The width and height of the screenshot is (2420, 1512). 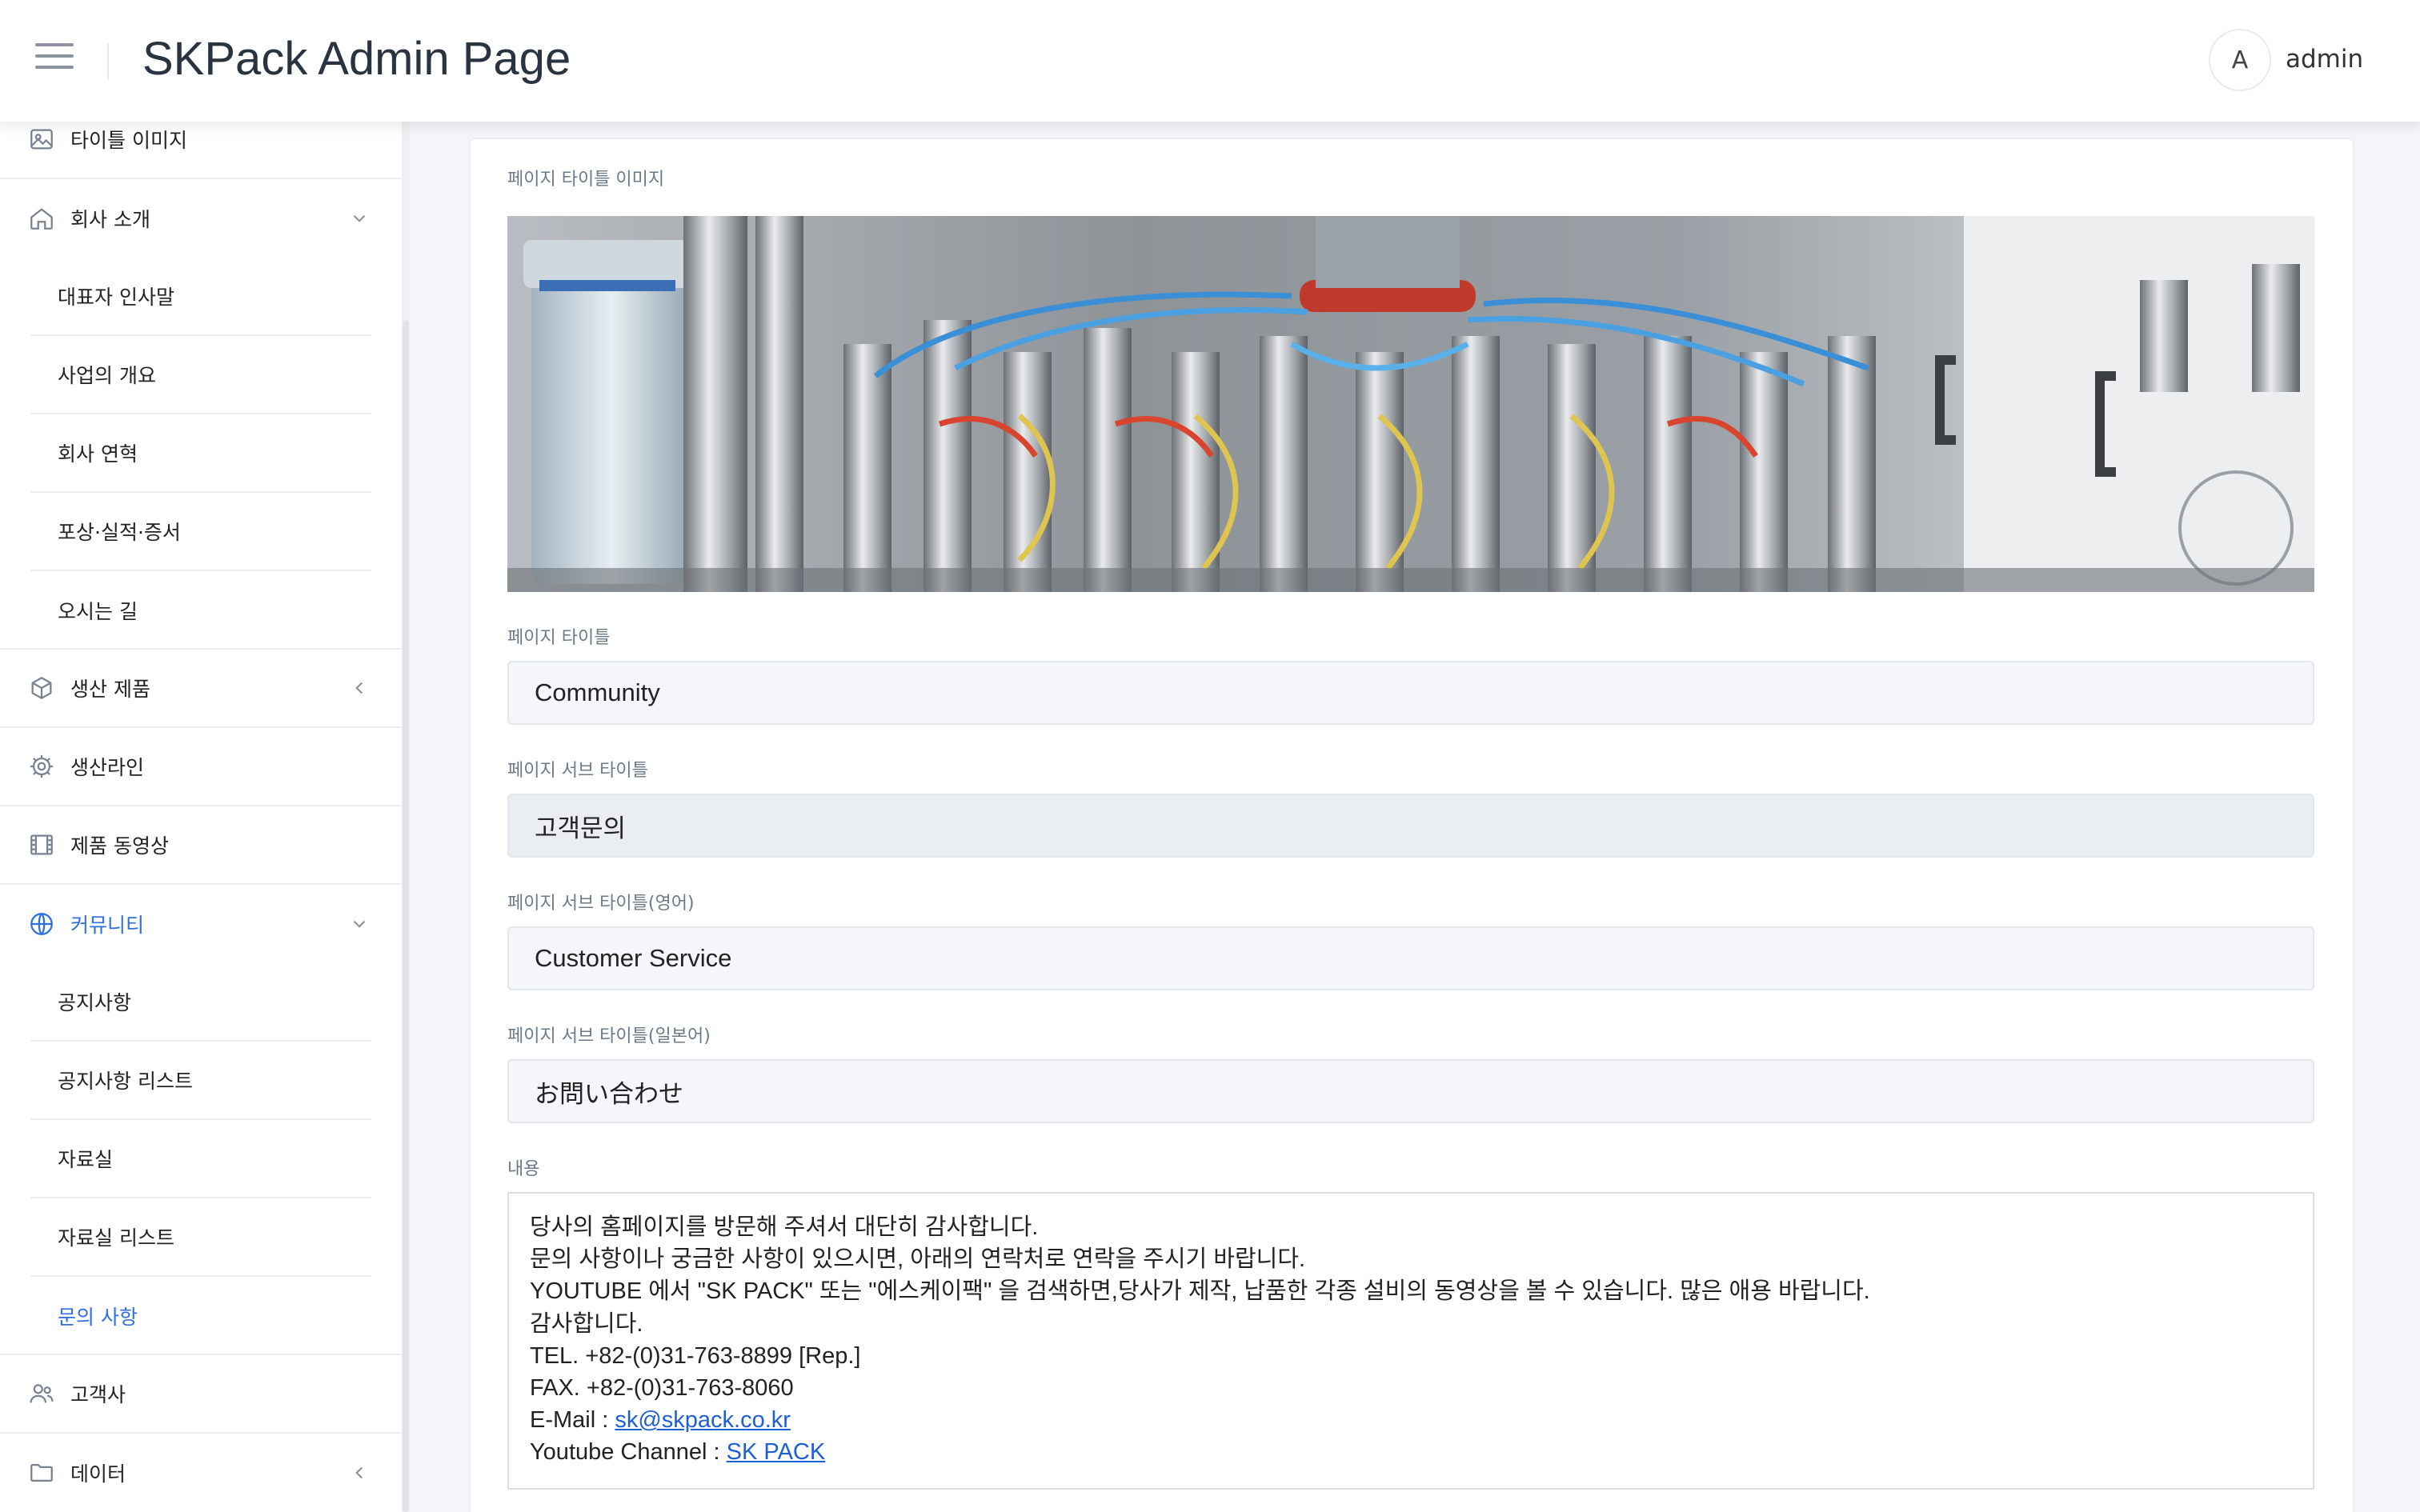 I want to click on email-link: sk@skpack.co.kr, so click(x=703, y=1420).